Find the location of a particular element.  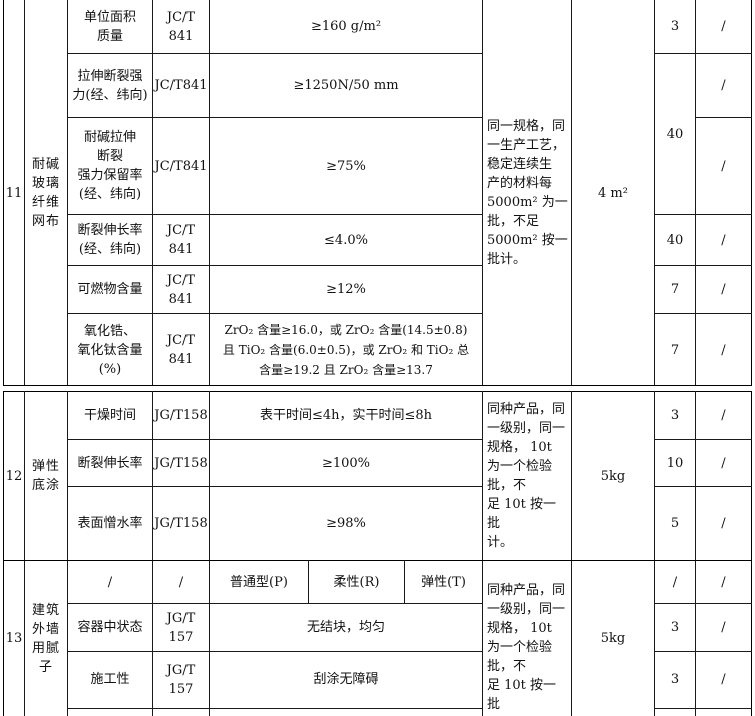

sample-cell: 4 m² is located at coordinates (613, 193).